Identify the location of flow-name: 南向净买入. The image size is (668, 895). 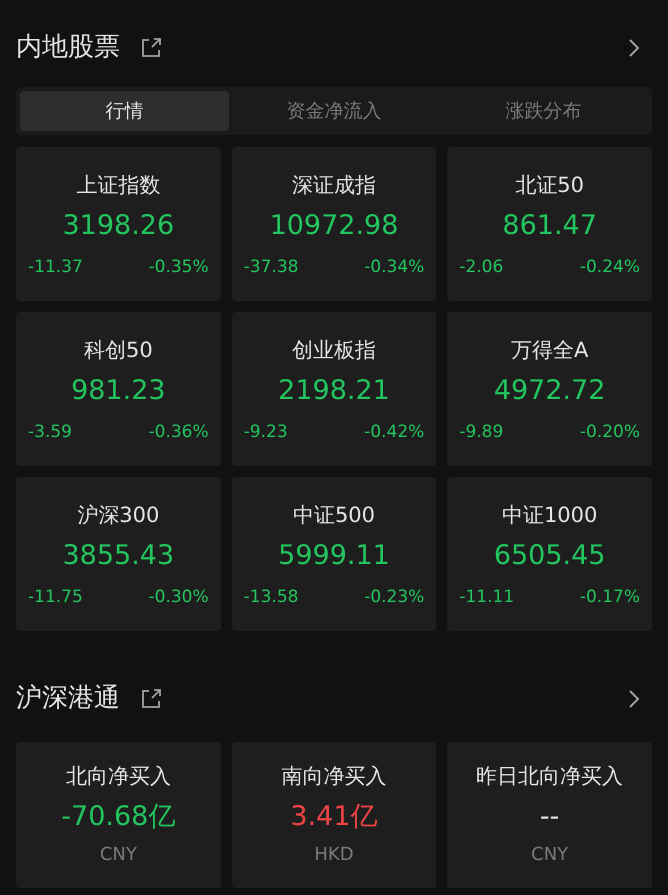
(333, 776).